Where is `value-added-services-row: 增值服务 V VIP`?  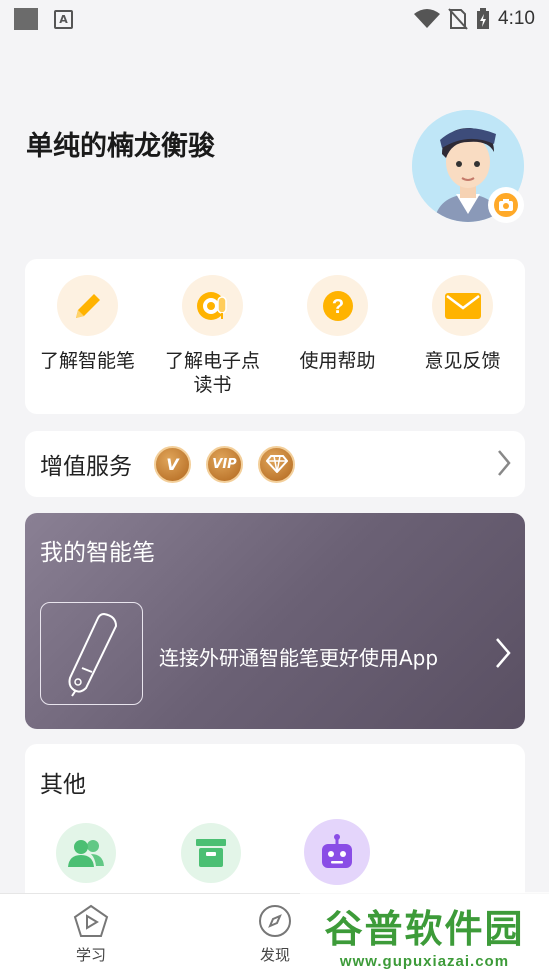
value-added-services-row: 增值服务 V VIP is located at coordinates (275, 464).